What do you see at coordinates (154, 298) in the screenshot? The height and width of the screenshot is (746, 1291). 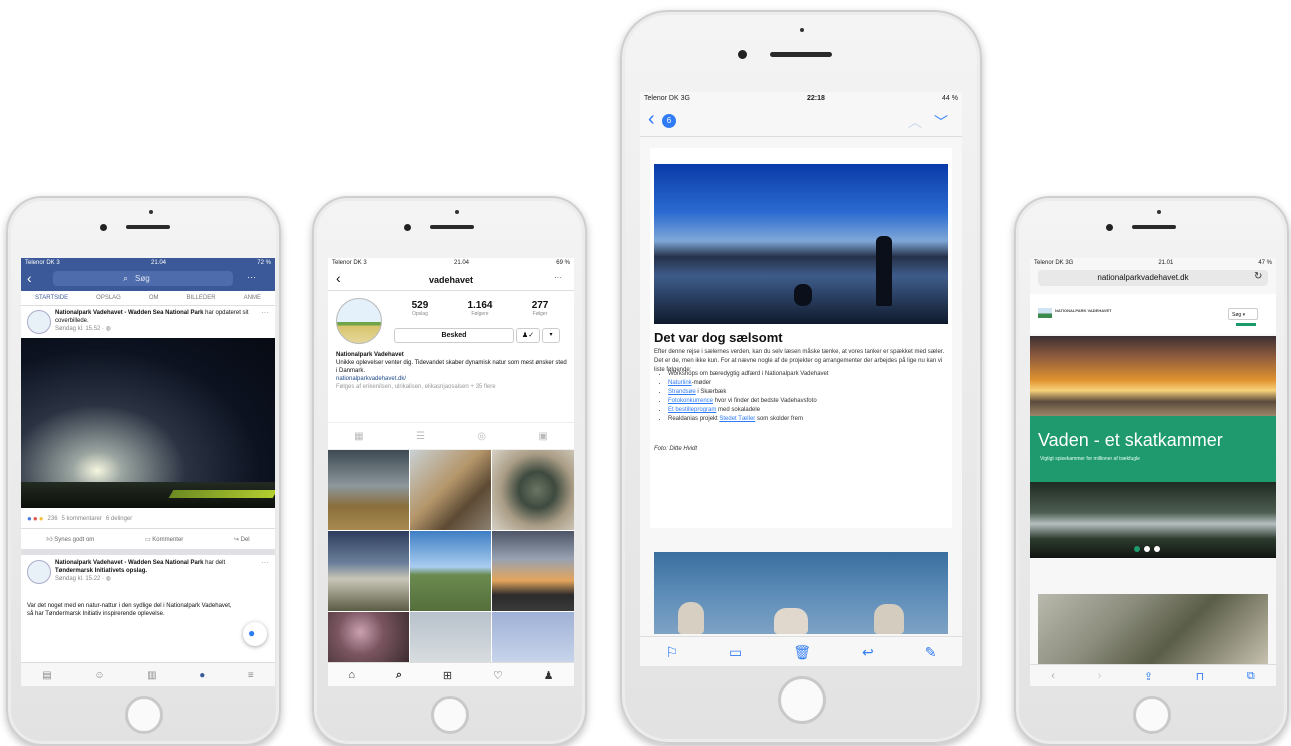 I see `tab-om: OM` at bounding box center [154, 298].